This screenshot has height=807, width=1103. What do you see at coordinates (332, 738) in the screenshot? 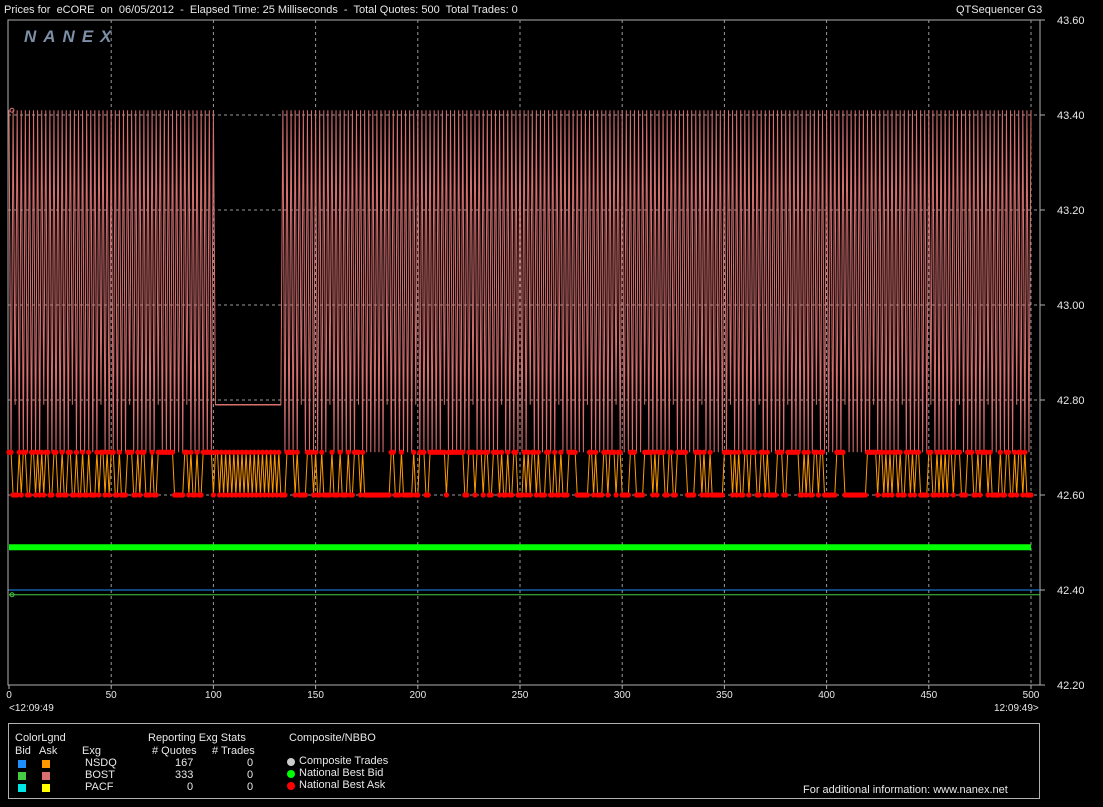
I see `composite-title: Composite/NBBO` at bounding box center [332, 738].